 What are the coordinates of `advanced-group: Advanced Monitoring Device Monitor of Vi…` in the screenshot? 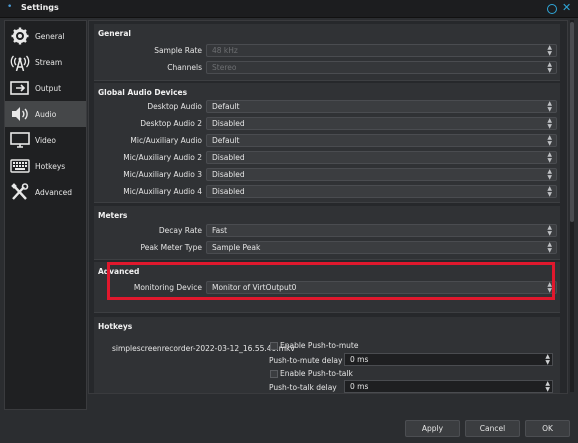 It's located at (327, 287).